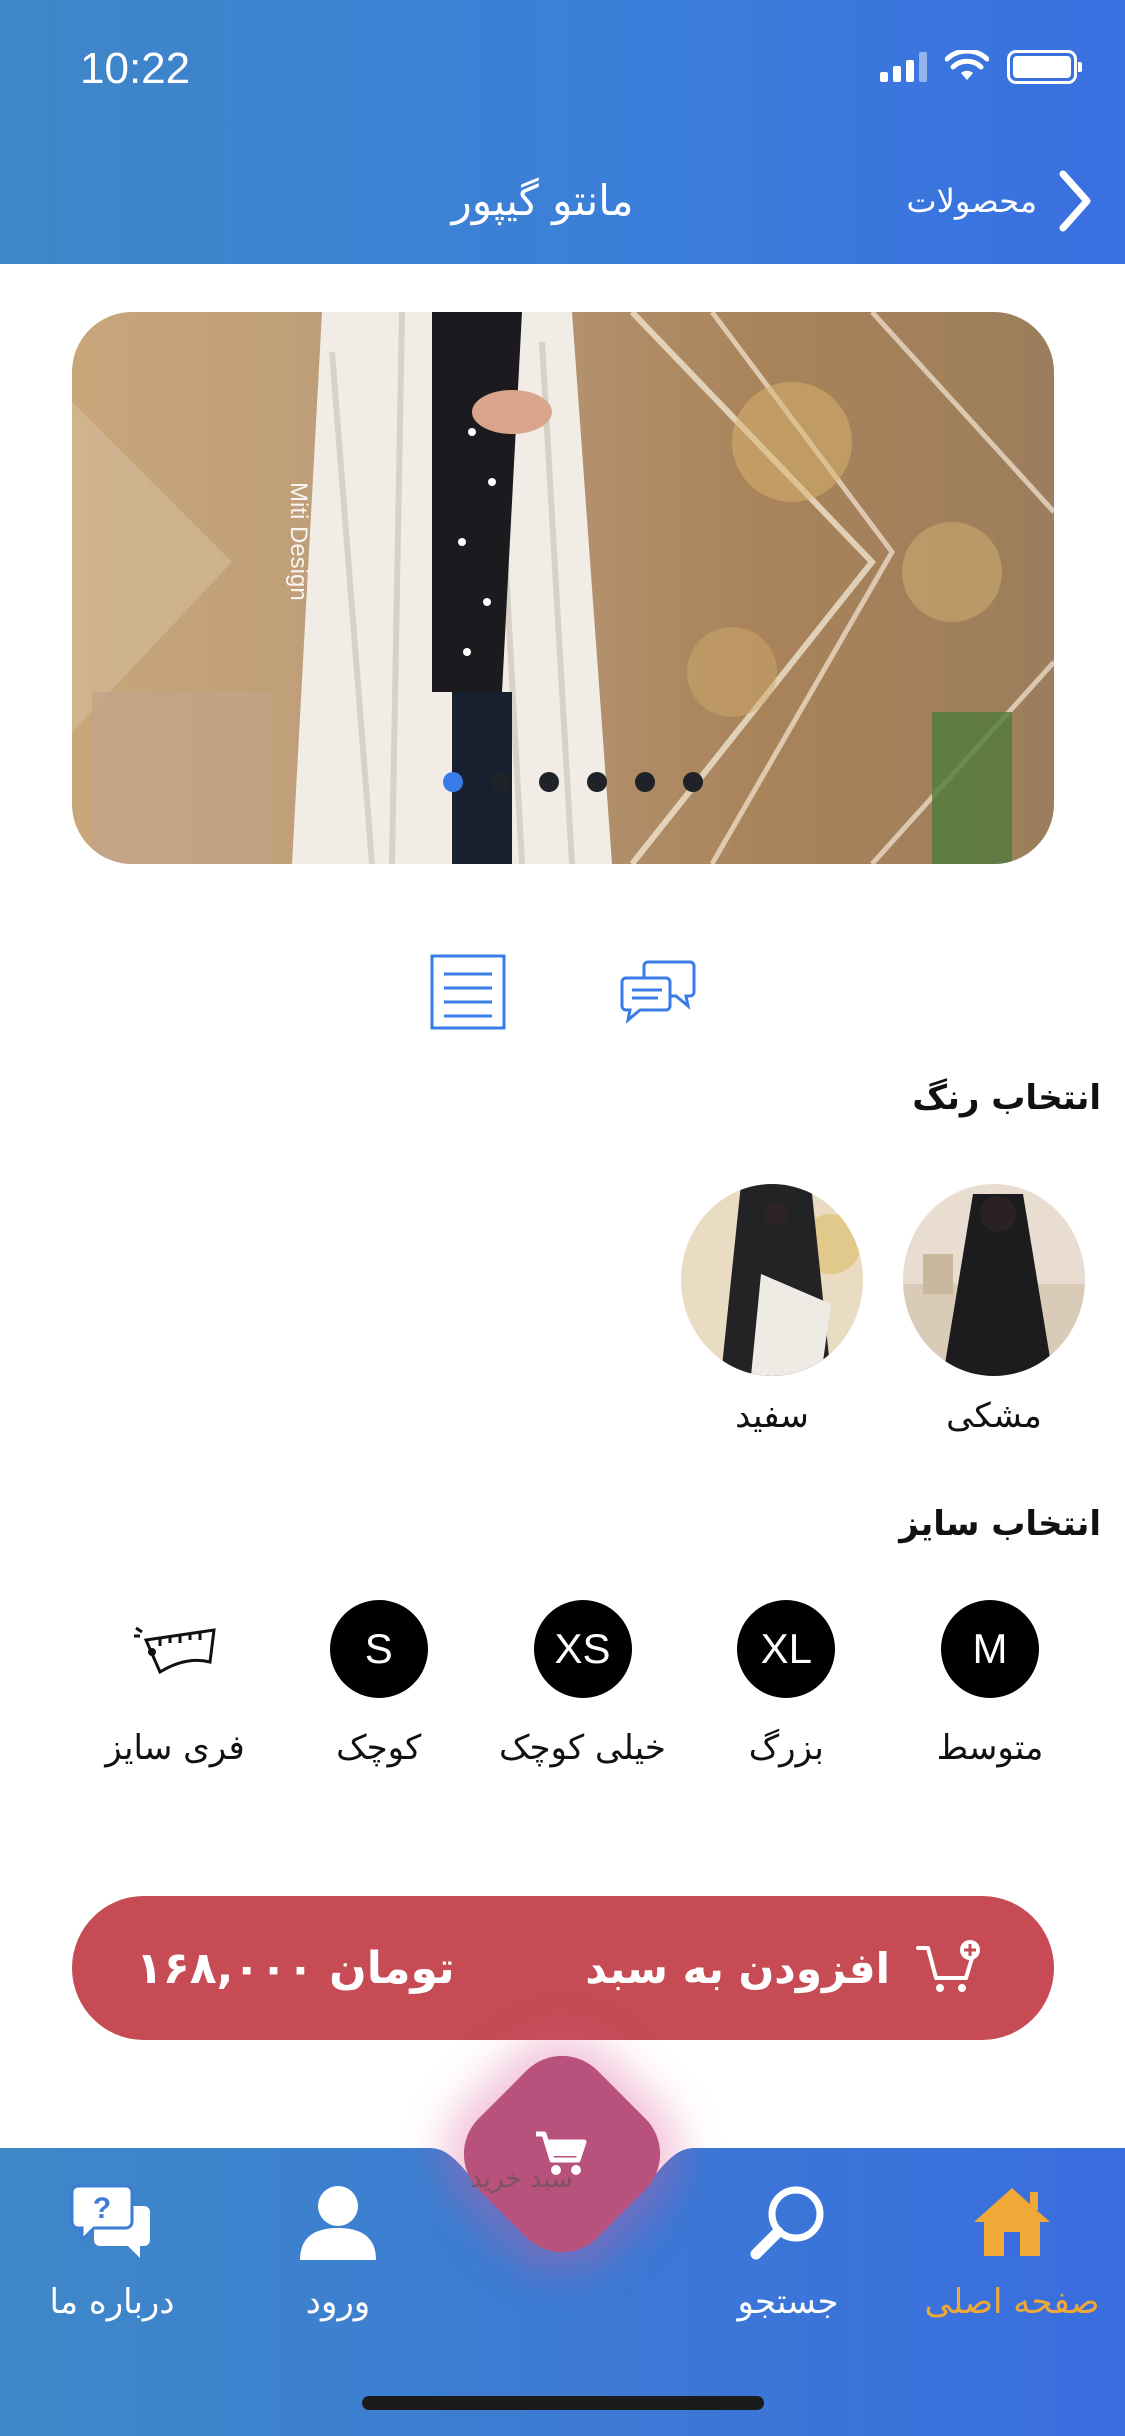 The image size is (1125, 2436). Describe the element at coordinates (1006, 1098) in the screenshot. I see `color-section-title: انتخاب رنگ` at that location.